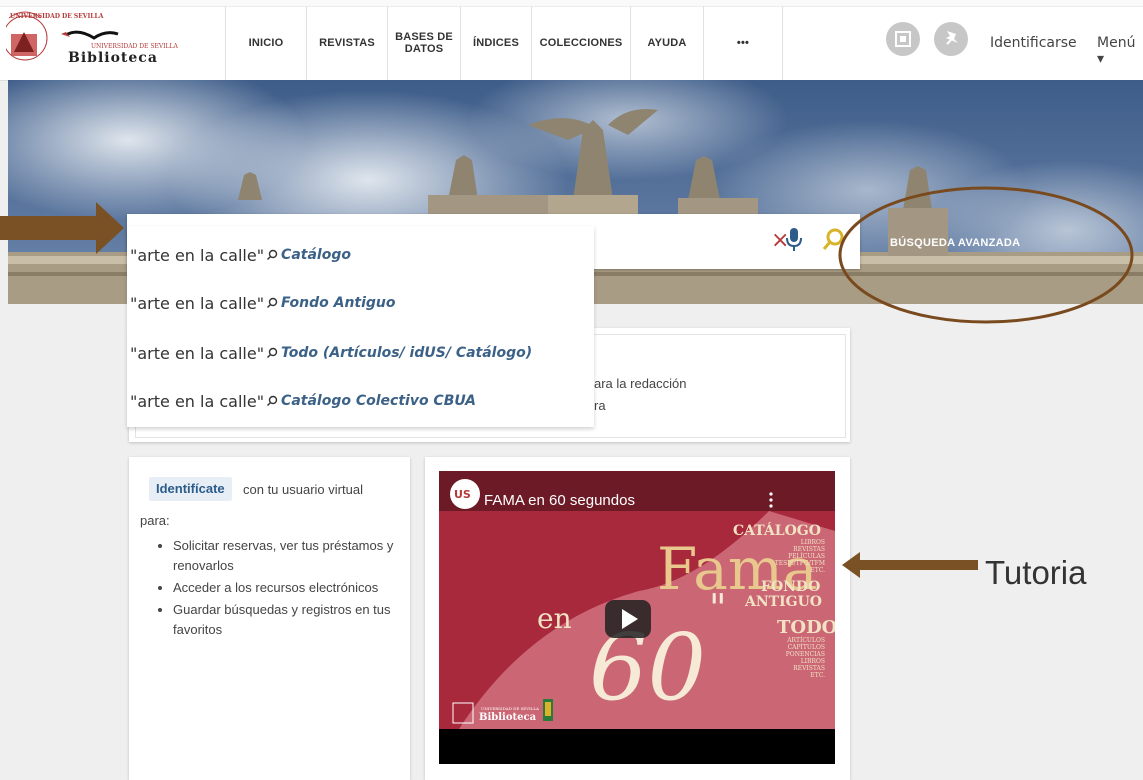 This screenshot has width=1143, height=780. Describe the element at coordinates (265, 43) in the screenshot. I see `nav-inicio: INICIO` at that location.